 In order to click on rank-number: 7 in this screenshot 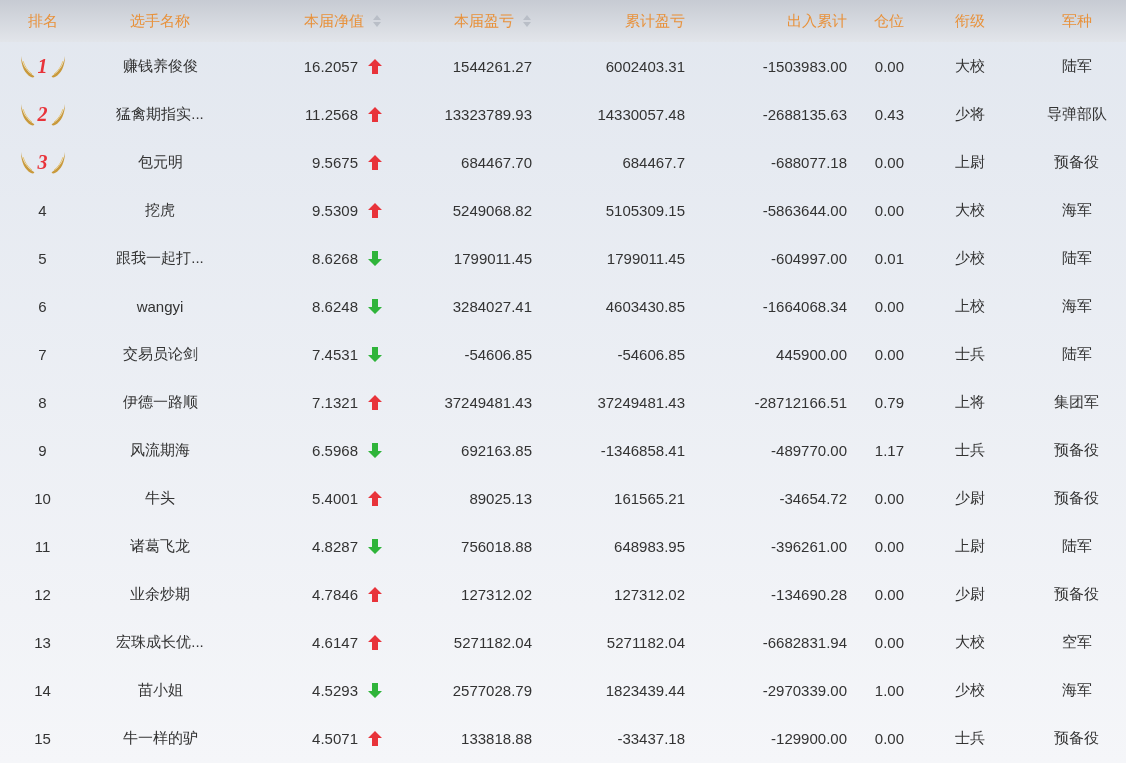, I will do `click(42, 354)`.